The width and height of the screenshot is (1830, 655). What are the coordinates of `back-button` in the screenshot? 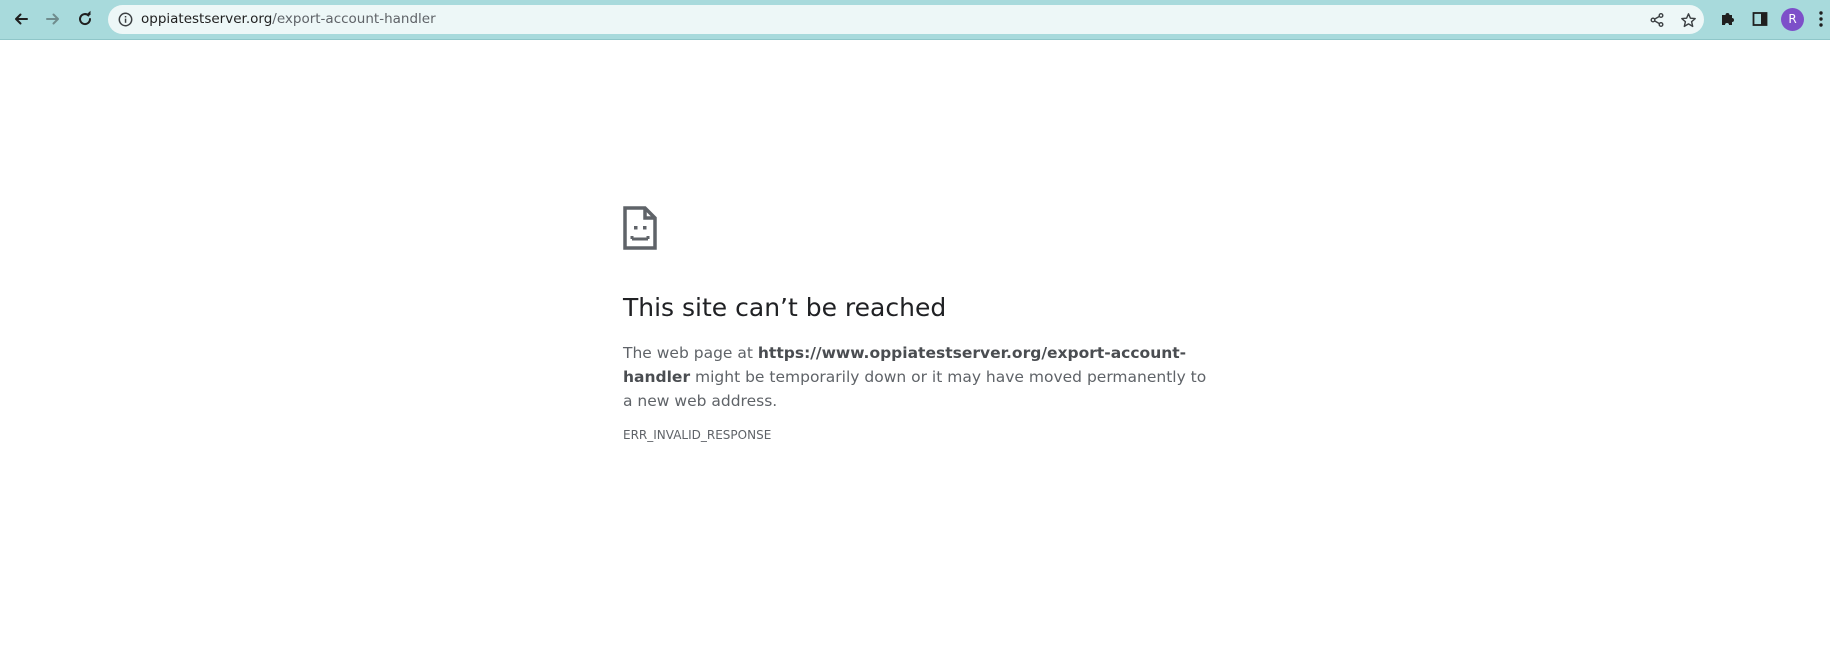 It's located at (21, 19).